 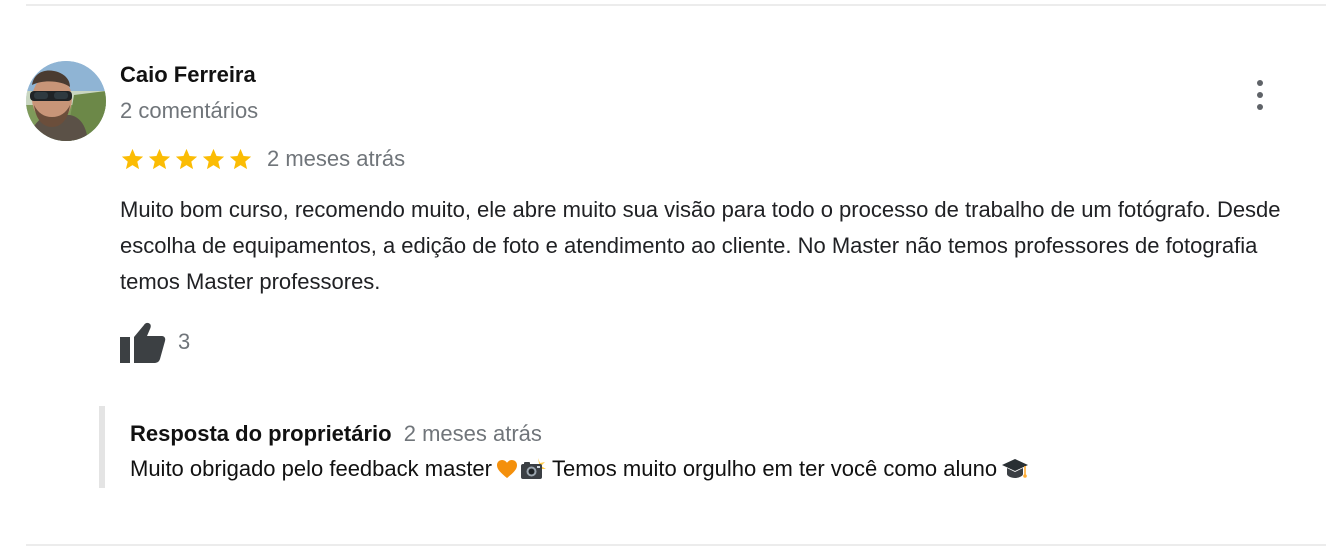 I want to click on orange-heart-icon, so click(x=507, y=469).